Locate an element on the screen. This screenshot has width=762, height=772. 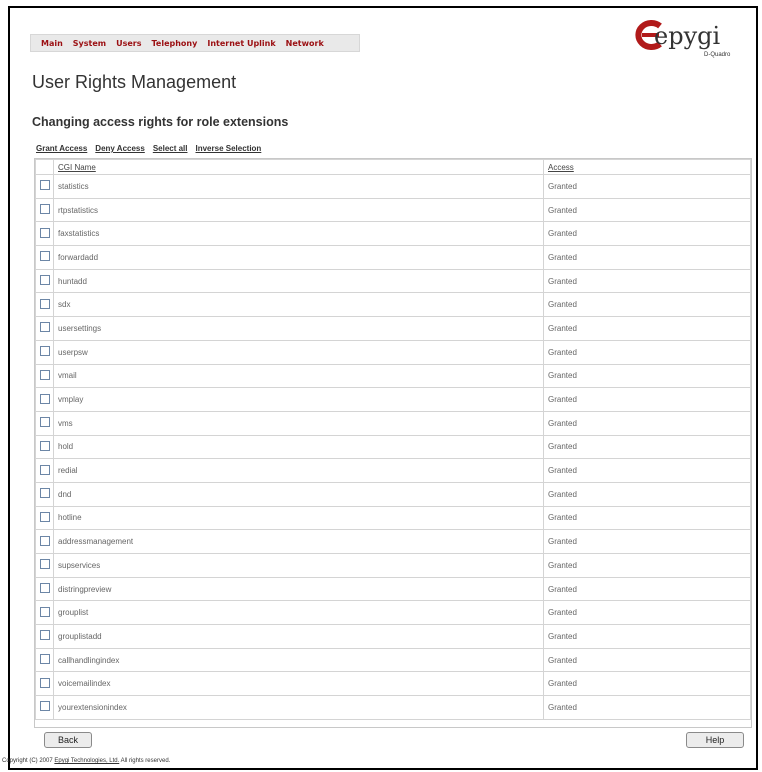
cgi-name-cell: rtpstatistics is located at coordinates (298, 210).